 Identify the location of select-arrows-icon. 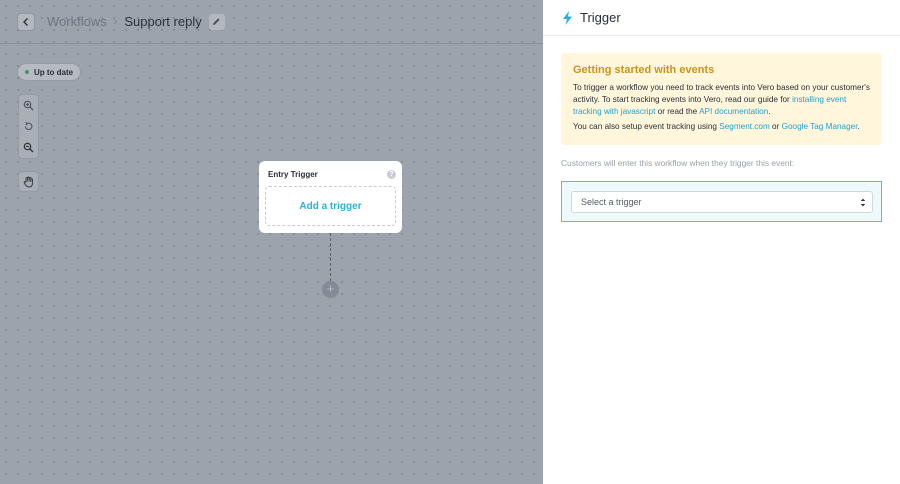
(863, 202).